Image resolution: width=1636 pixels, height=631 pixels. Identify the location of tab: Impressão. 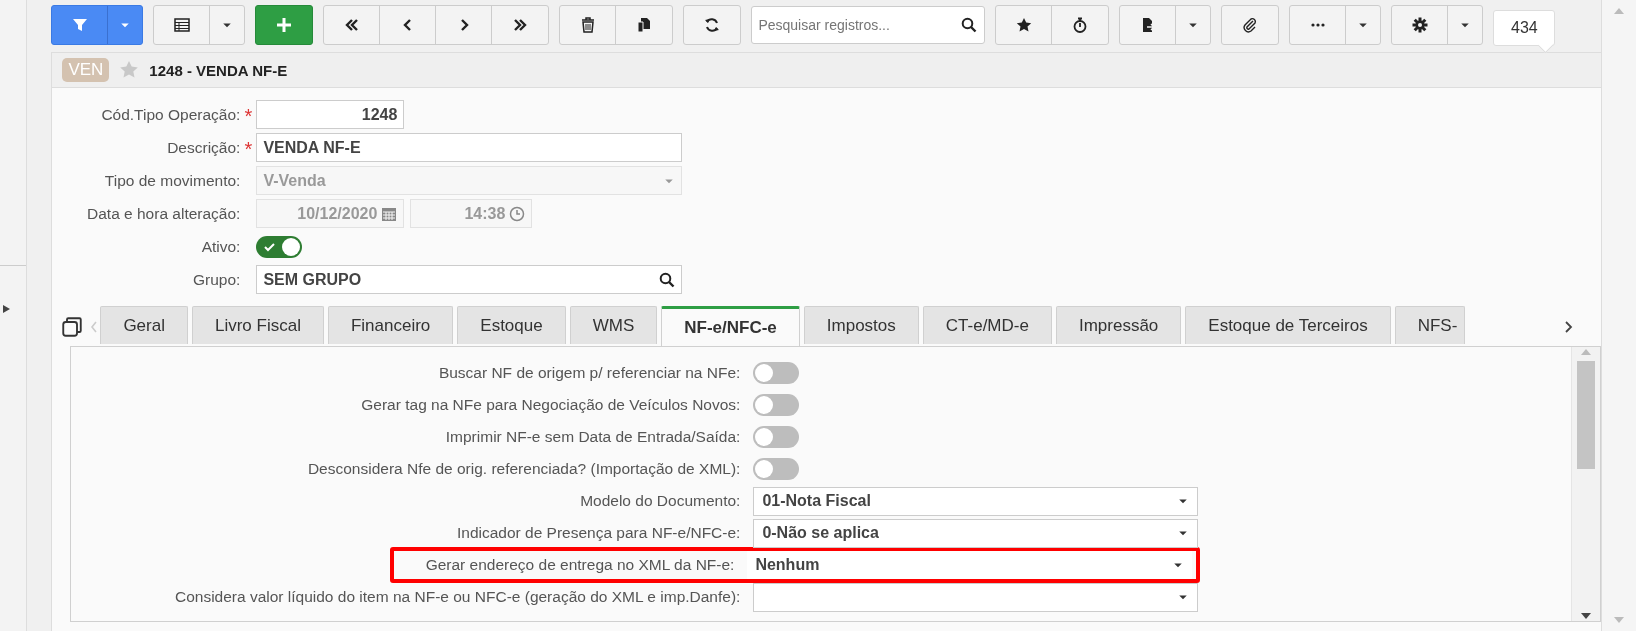
(1118, 325).